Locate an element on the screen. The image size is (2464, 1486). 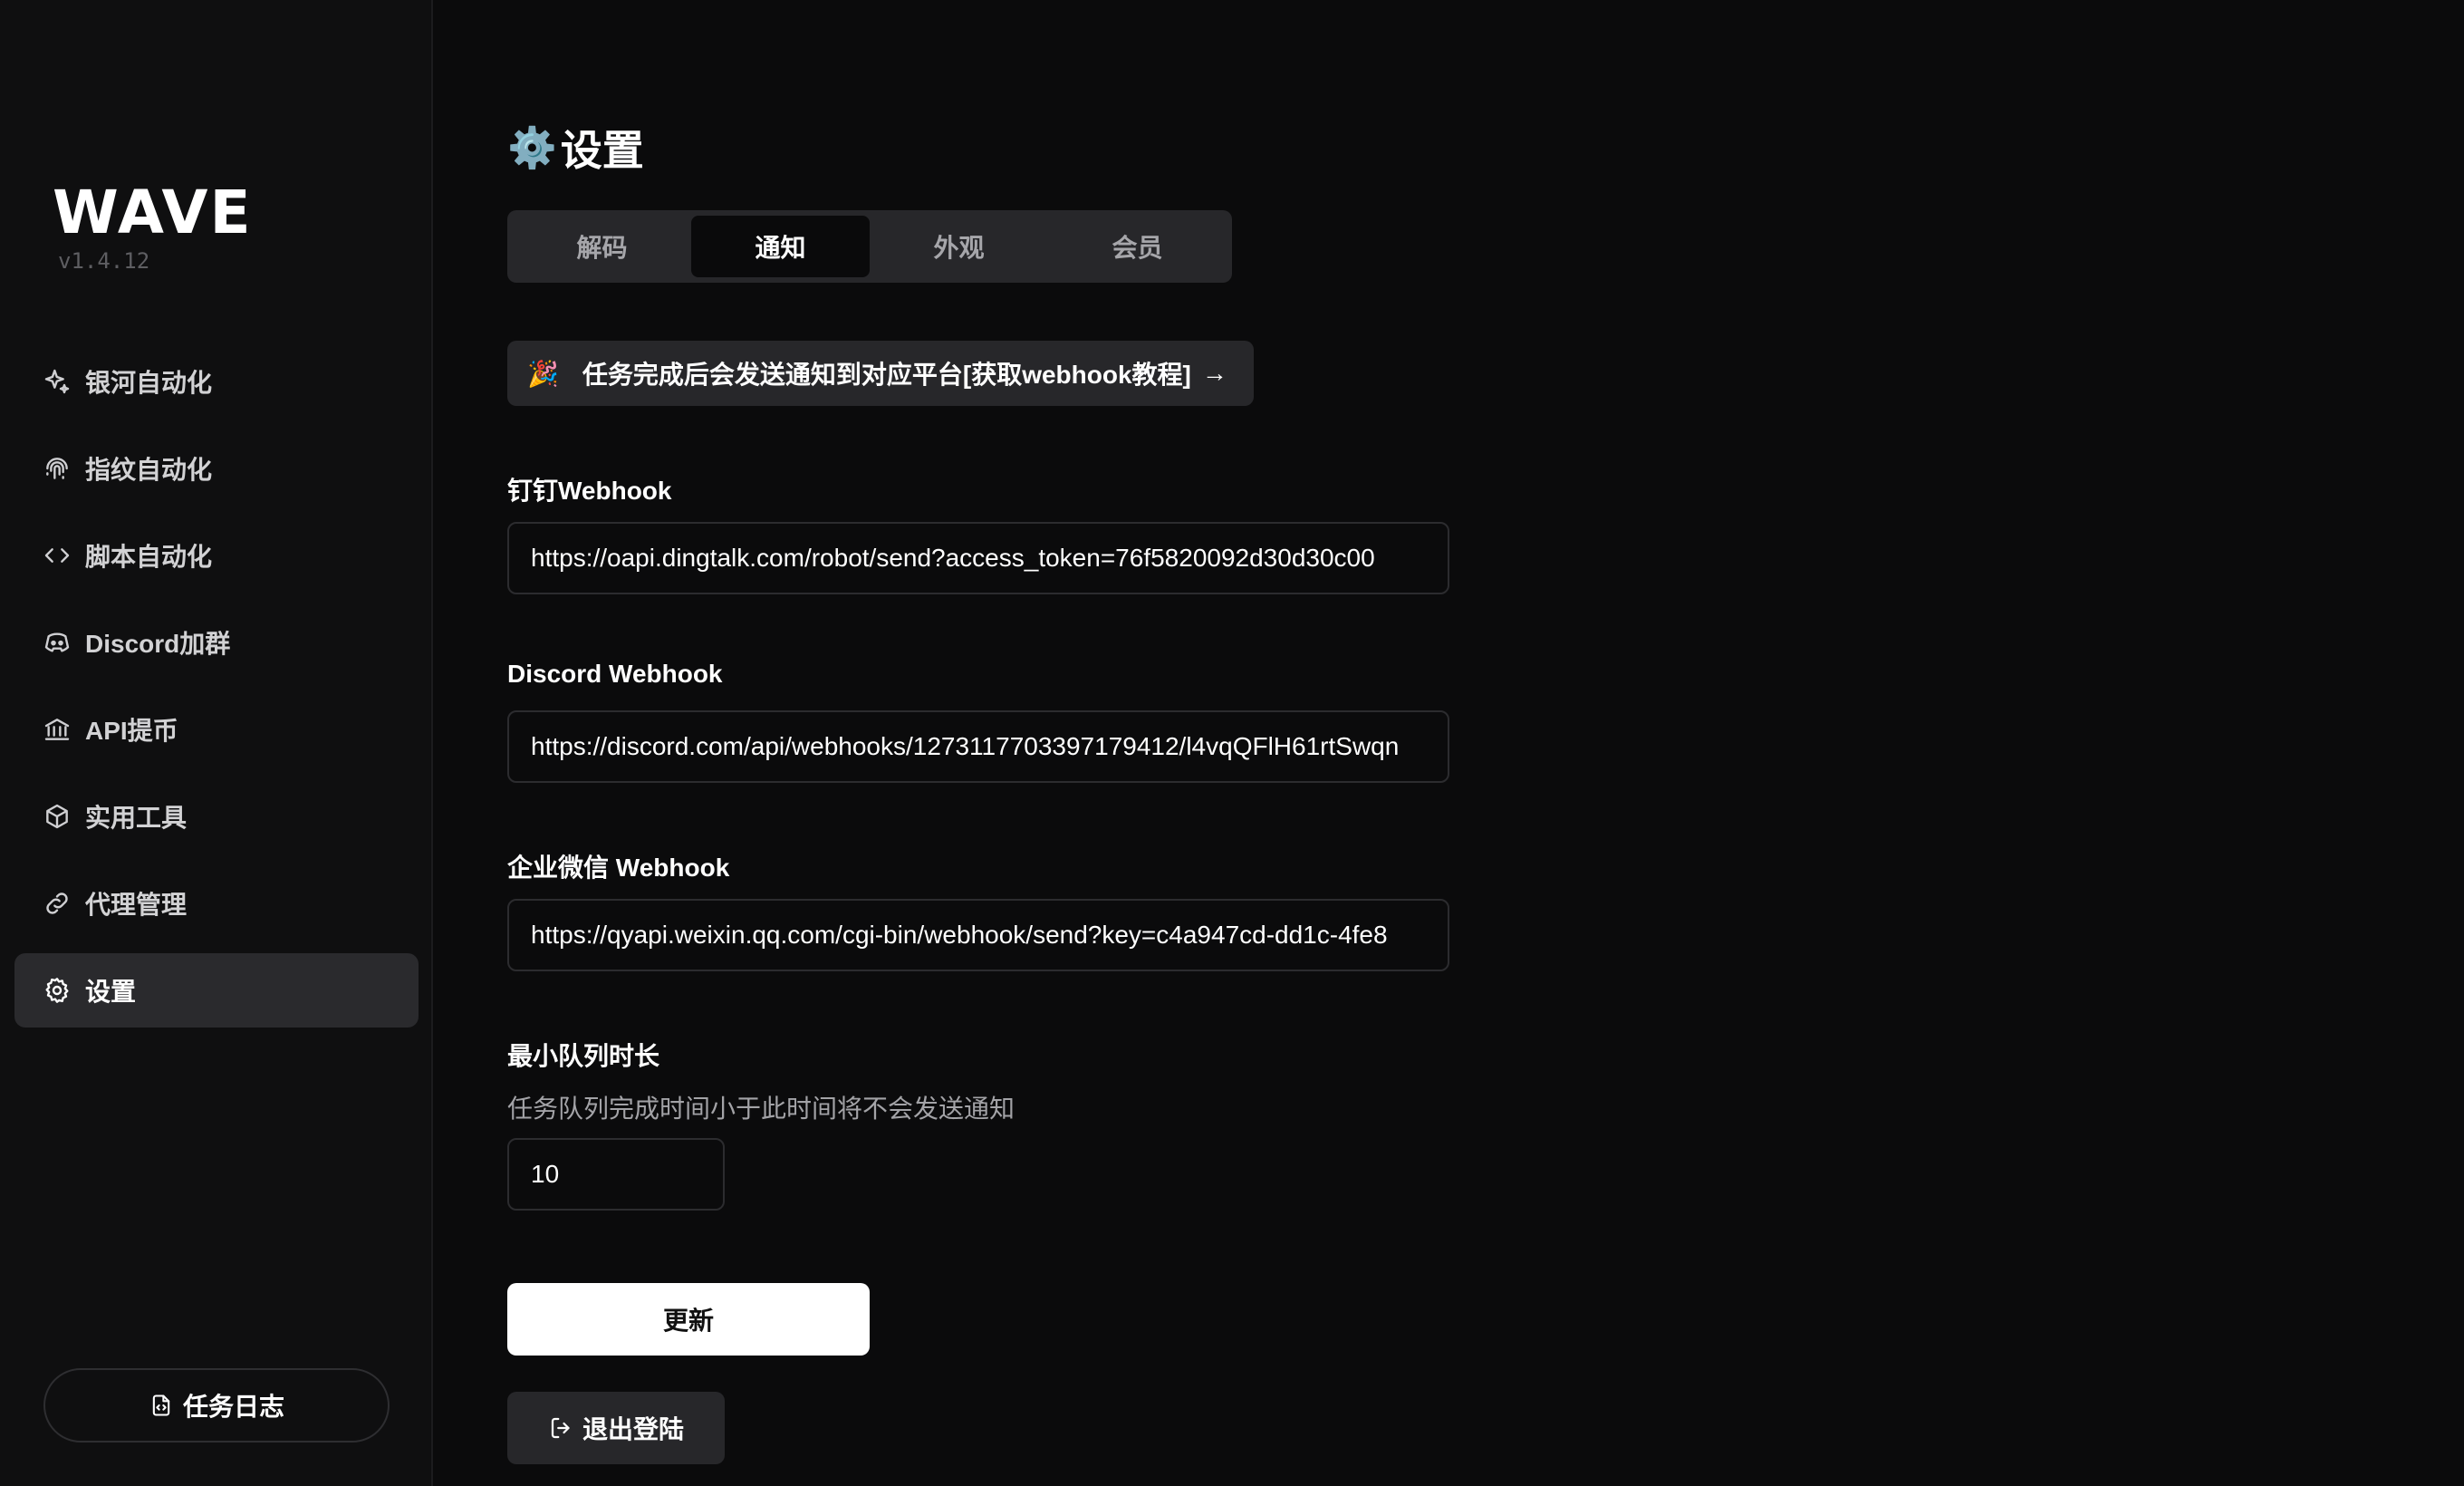
min-queue-duration-label: 最小队列时长 is located at coordinates (583, 1056).